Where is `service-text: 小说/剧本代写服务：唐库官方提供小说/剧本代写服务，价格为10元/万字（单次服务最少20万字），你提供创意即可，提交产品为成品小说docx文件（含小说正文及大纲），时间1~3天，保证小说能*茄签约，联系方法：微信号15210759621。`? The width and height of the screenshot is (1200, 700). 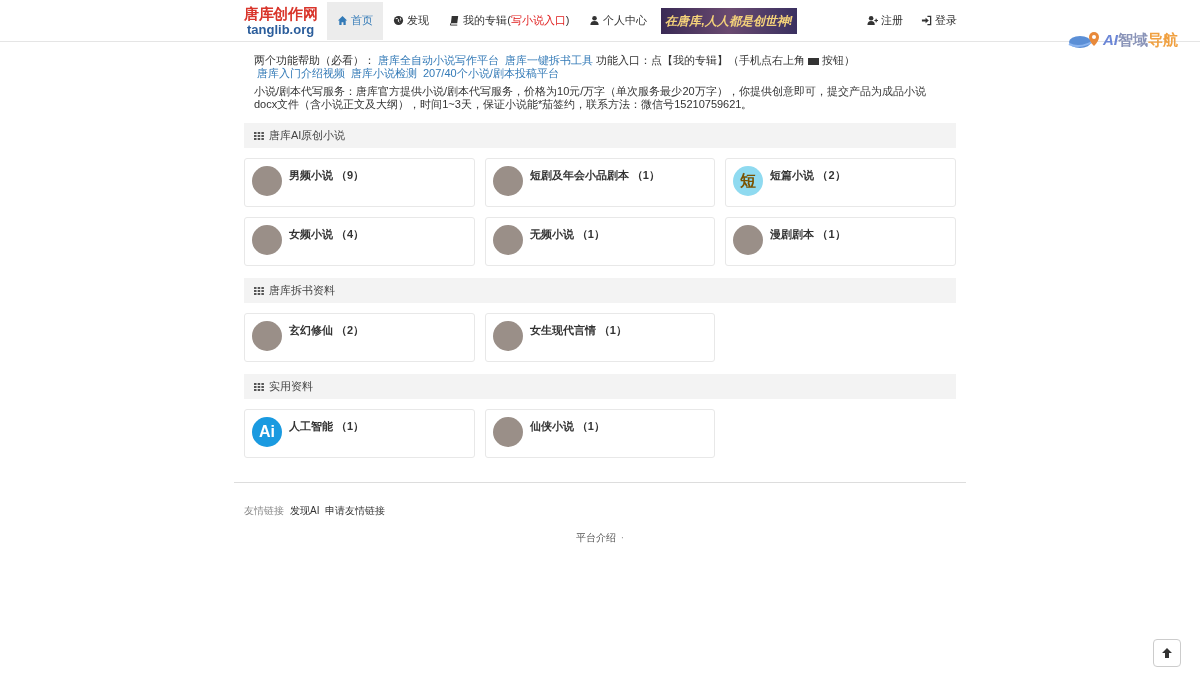 service-text: 小说/剧本代写服务：唐库官方提供小说/剧本代写服务，价格为10元/万字（单次服务最少20万字），你提供创意即可，提交产品为成品小说docx文件（含小说正文及大纲），时间1~3天，保证小说能*茄签约，联系方法：微信号15210759621。 is located at coordinates (590, 98).